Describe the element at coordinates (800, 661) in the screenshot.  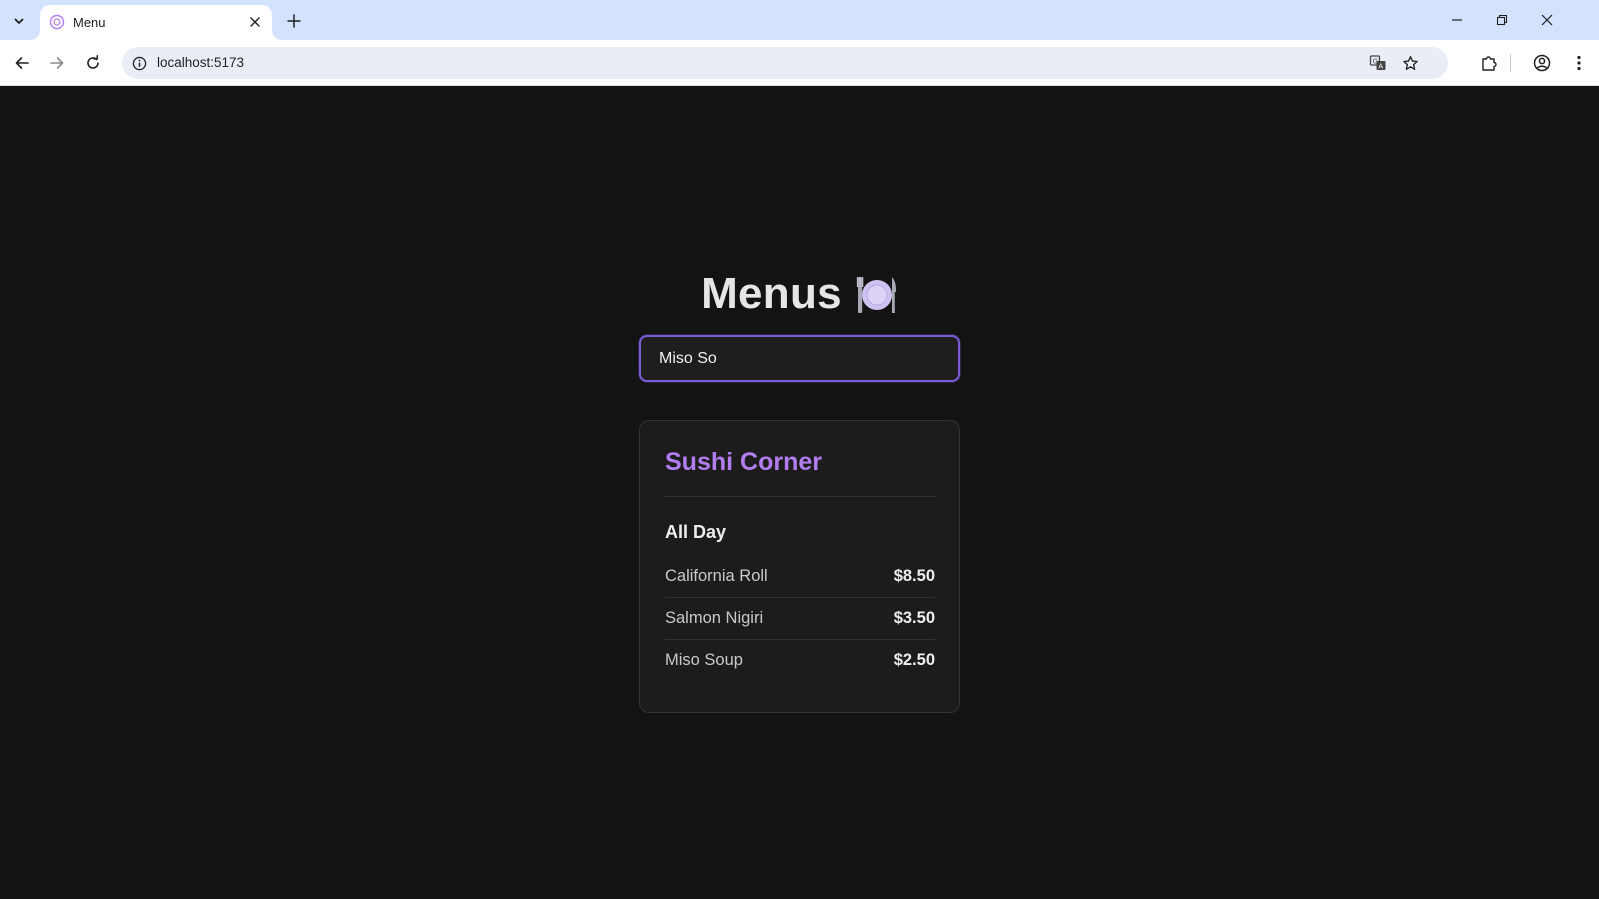
I see `menu-item: Miso Soup $2.50` at that location.